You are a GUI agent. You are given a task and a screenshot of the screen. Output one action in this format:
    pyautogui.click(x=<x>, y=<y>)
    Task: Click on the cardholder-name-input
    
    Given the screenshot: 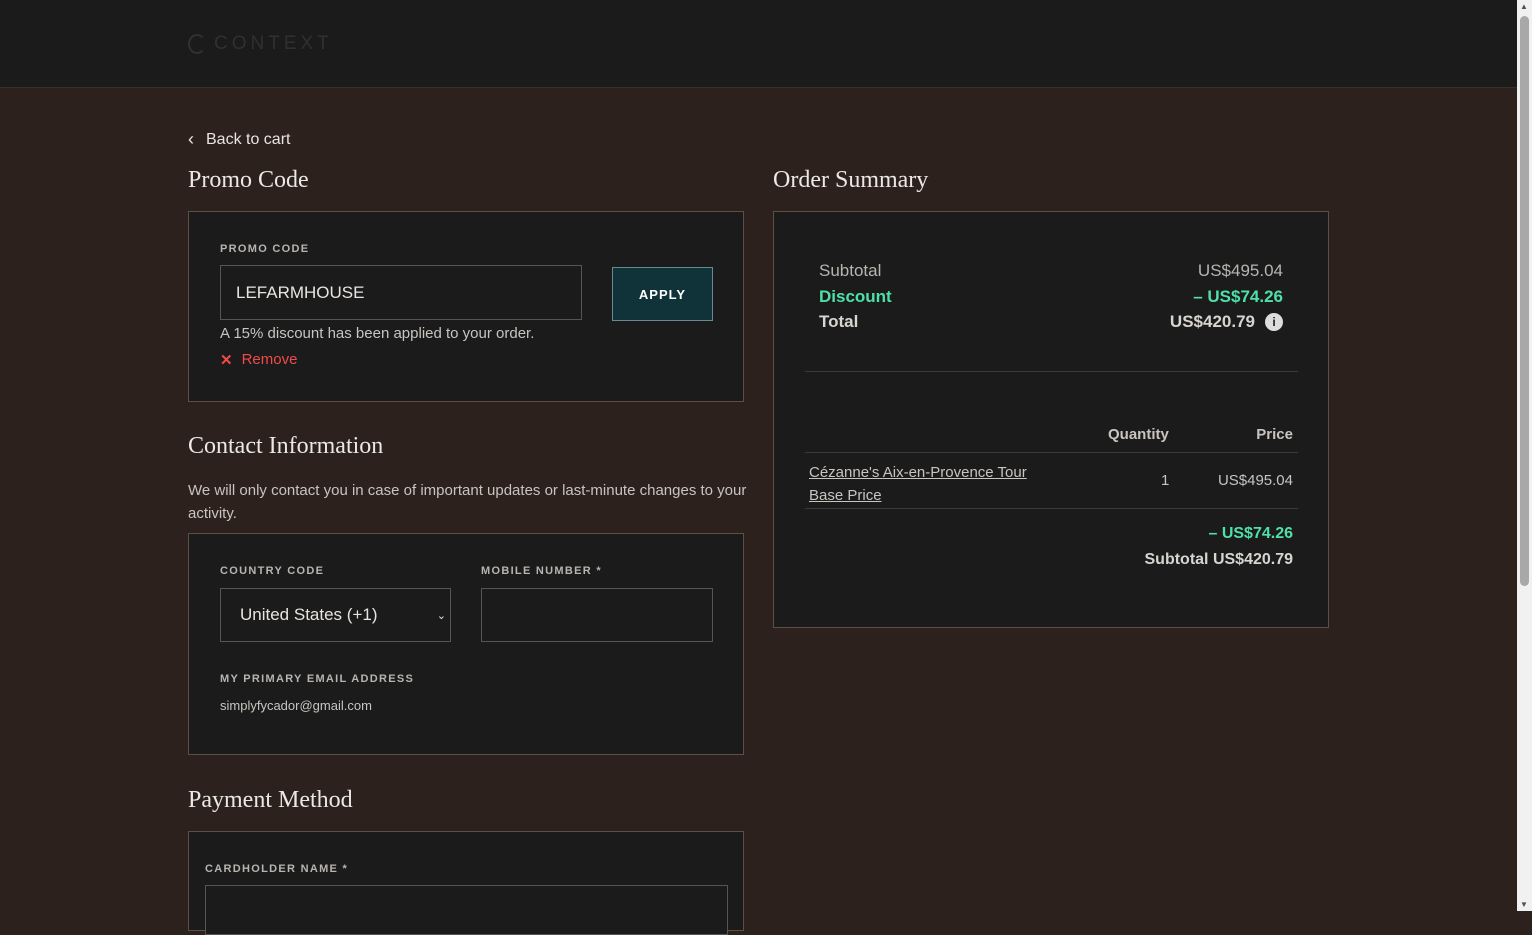 What is the action you would take?
    pyautogui.click(x=466, y=910)
    